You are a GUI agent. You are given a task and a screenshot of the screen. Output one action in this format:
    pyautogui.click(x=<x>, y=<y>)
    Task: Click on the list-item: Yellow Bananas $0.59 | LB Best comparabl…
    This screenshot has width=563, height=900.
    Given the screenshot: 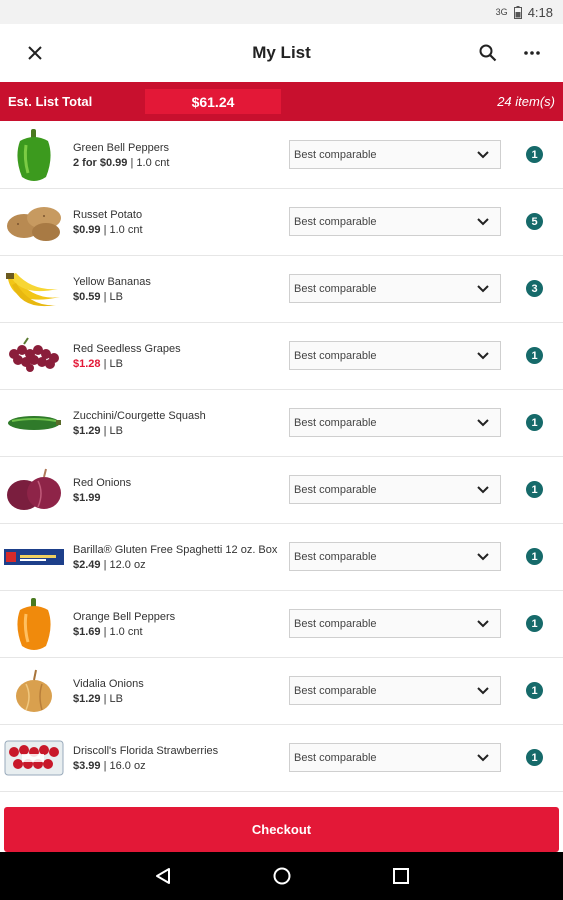 What is the action you would take?
    pyautogui.click(x=281, y=289)
    